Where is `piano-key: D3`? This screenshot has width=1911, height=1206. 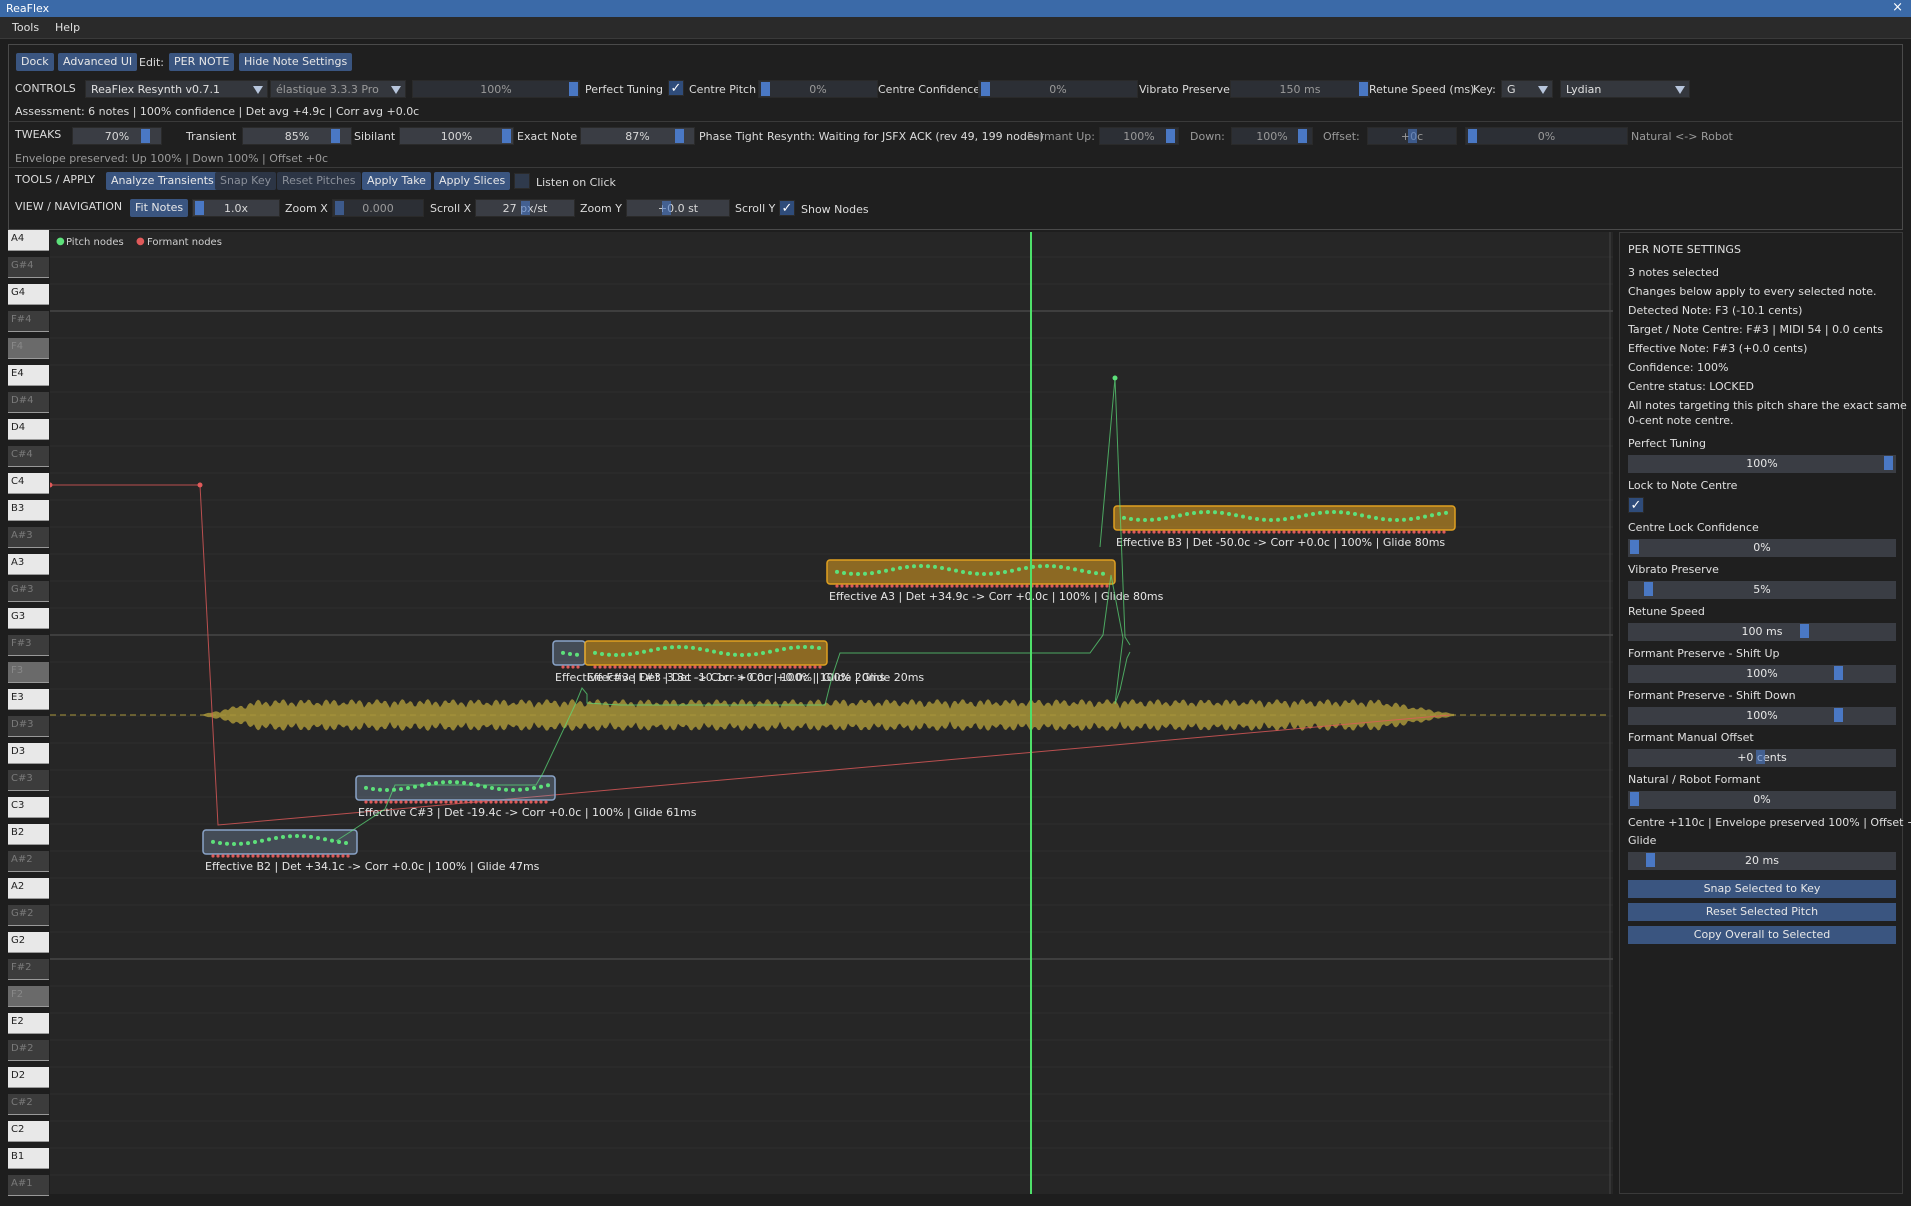 piano-key: D3 is located at coordinates (28, 753).